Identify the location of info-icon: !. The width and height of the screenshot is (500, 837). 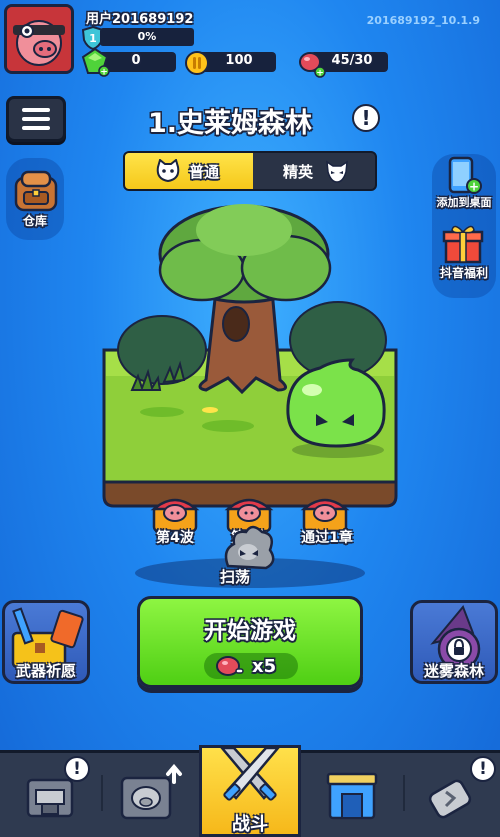
(366, 118).